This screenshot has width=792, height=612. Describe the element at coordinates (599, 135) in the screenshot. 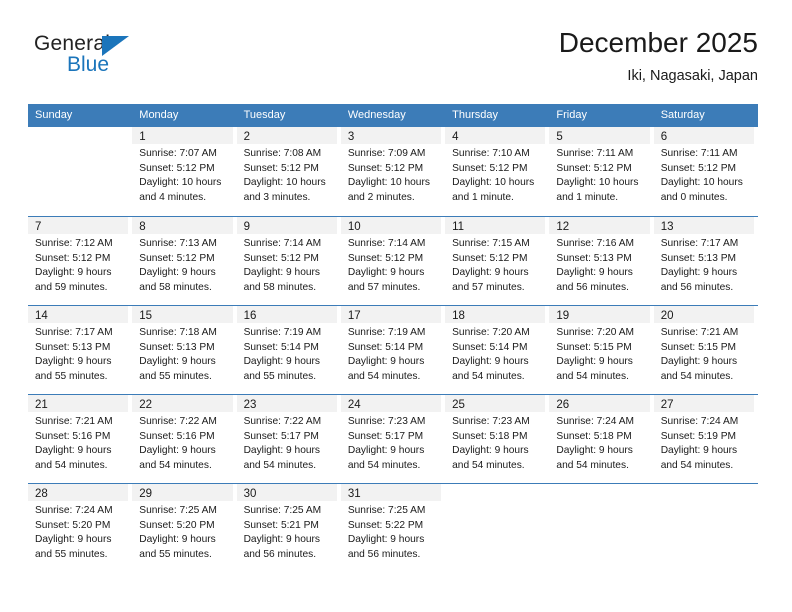

I see `day-number-band: 5` at that location.